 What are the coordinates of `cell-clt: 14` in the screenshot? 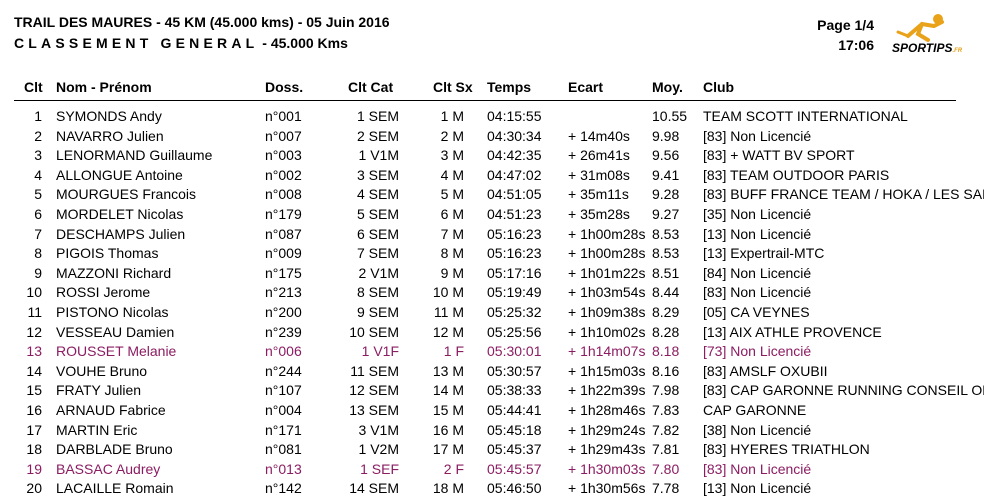 It's located at (34, 370).